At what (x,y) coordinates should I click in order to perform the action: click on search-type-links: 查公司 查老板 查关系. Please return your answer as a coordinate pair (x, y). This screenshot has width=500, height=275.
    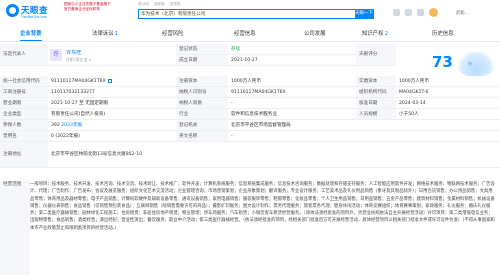
    Looking at the image, I should click on (161, 4).